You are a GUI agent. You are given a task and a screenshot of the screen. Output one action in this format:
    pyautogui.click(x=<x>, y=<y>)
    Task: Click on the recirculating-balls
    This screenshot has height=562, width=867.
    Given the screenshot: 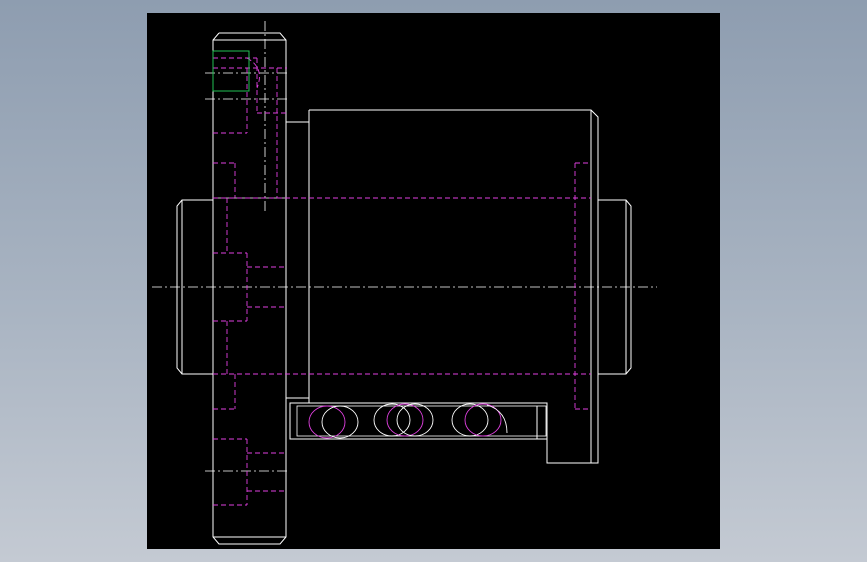 What is the action you would take?
    pyautogui.click(x=408, y=421)
    